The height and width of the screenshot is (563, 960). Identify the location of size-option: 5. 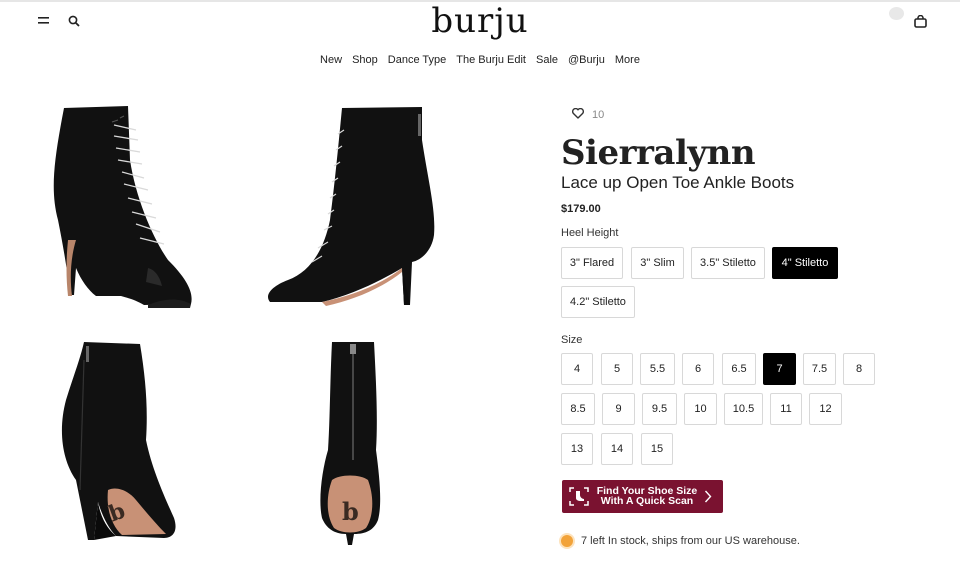
(617, 369).